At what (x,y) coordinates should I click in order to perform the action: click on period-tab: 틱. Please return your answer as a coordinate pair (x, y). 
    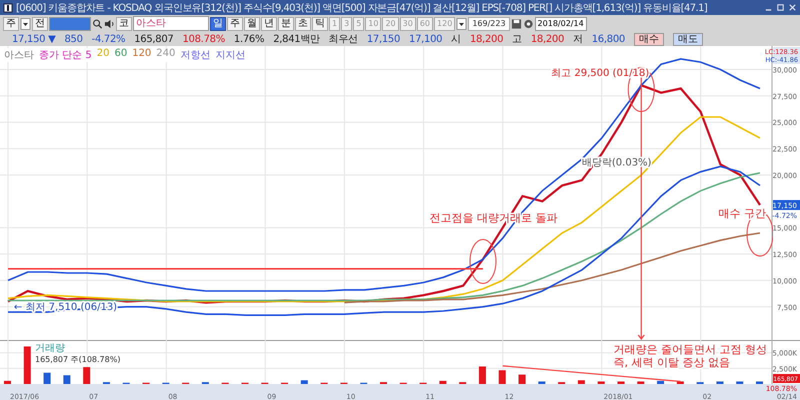
    Looking at the image, I should click on (320, 23).